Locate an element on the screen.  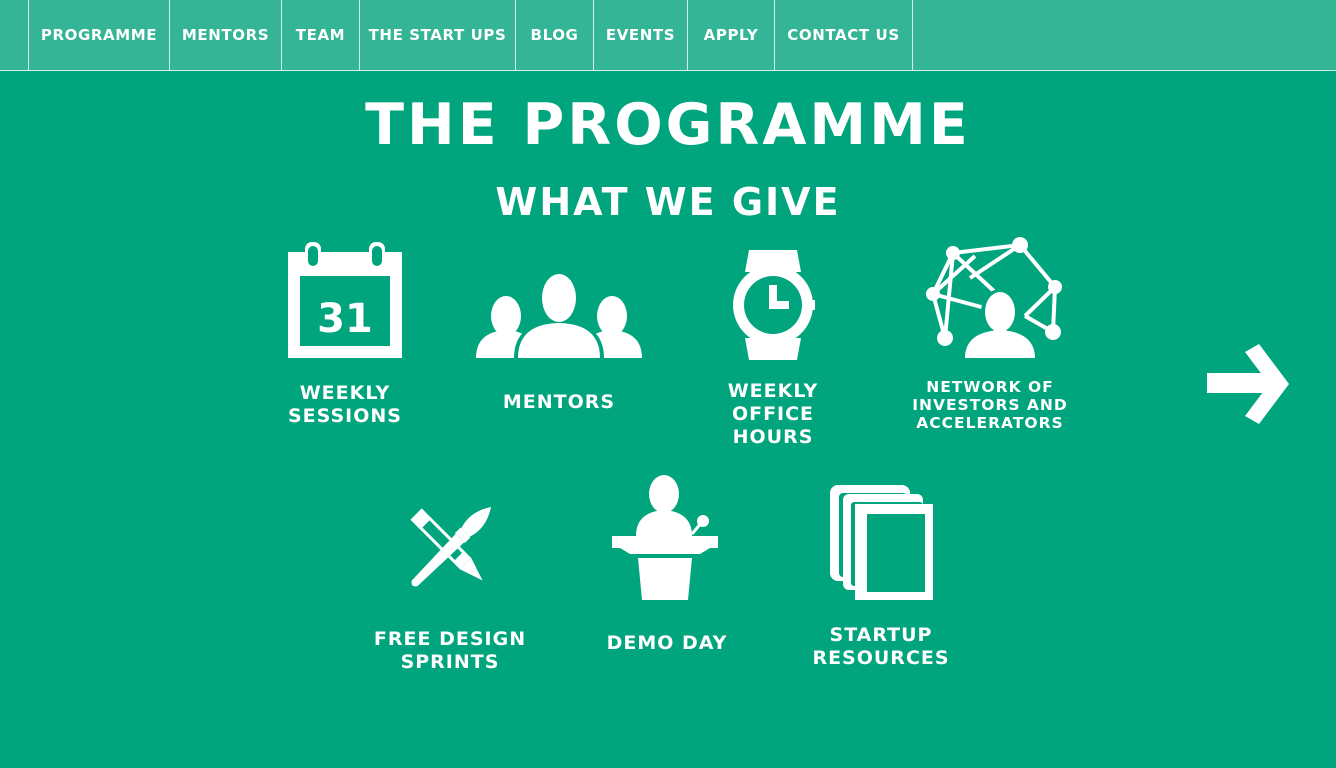
feature-label: FREE DESIGN SPRINTS is located at coordinates (450, 650).